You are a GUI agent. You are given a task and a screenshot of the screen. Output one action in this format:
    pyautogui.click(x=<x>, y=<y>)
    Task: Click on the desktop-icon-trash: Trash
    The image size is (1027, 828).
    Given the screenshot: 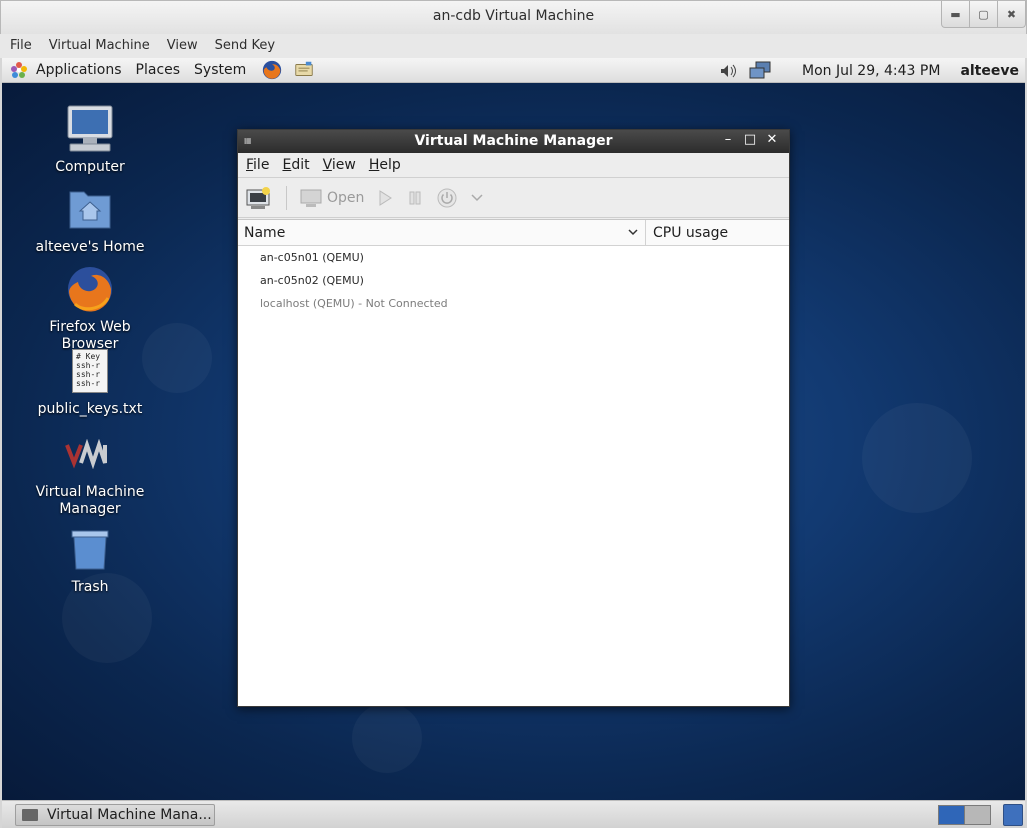 What is the action you would take?
    pyautogui.click(x=90, y=559)
    